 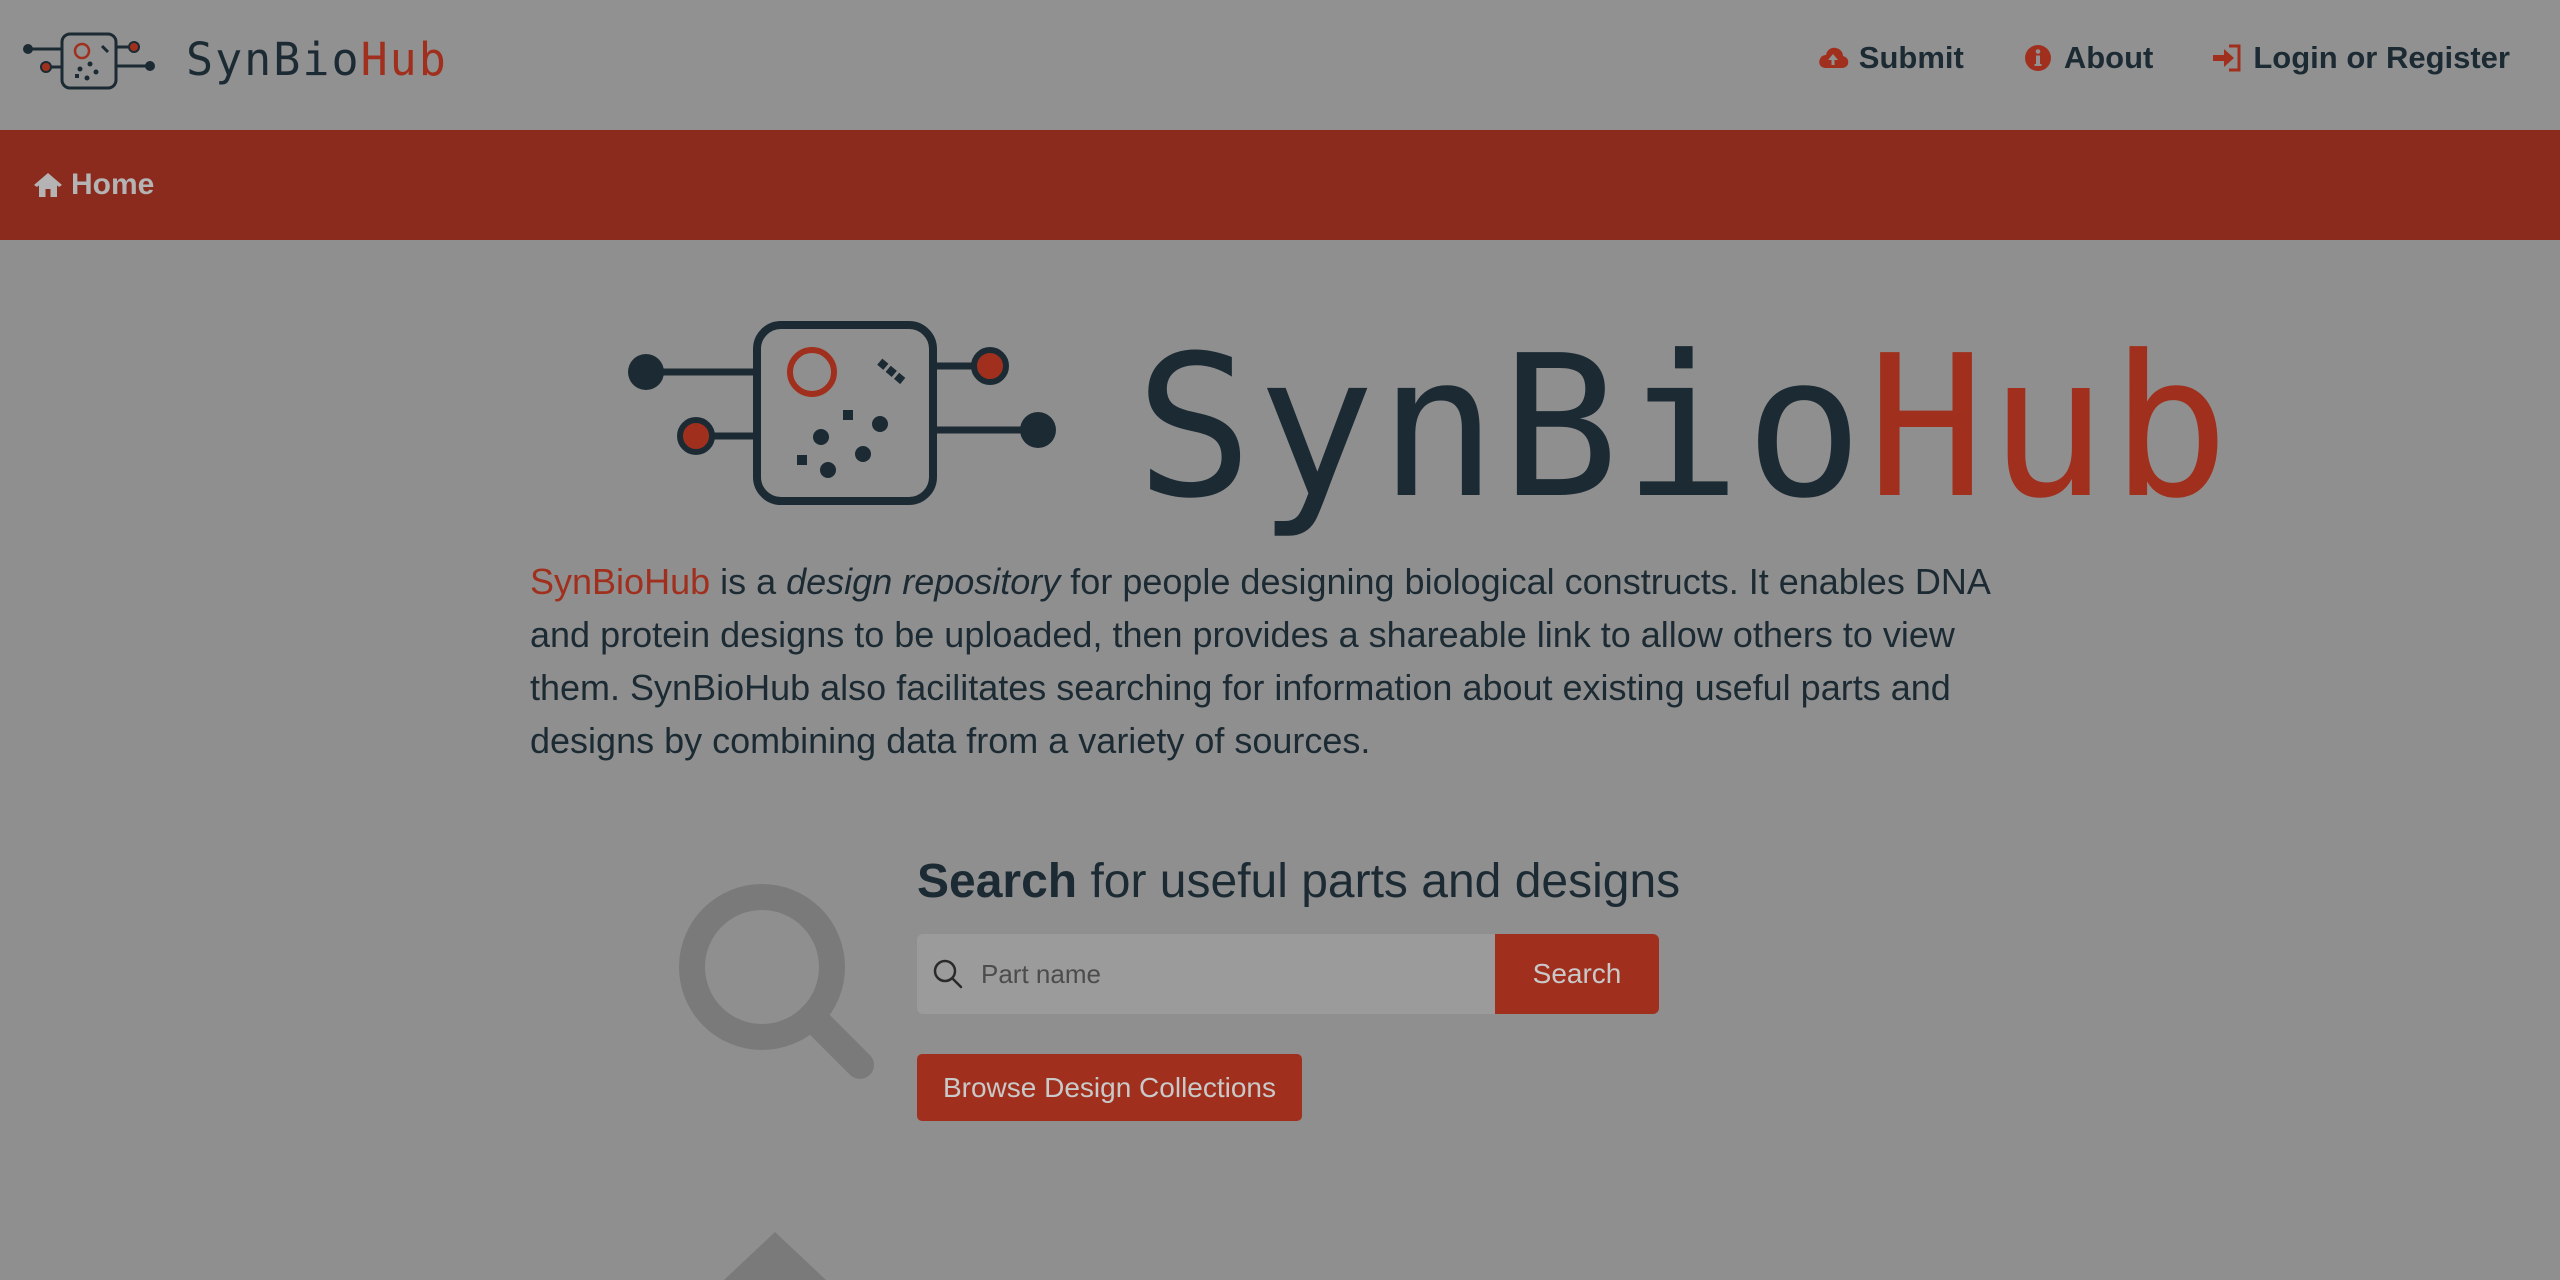 I want to click on brand-name-prefix: SynBio, so click(x=273, y=59).